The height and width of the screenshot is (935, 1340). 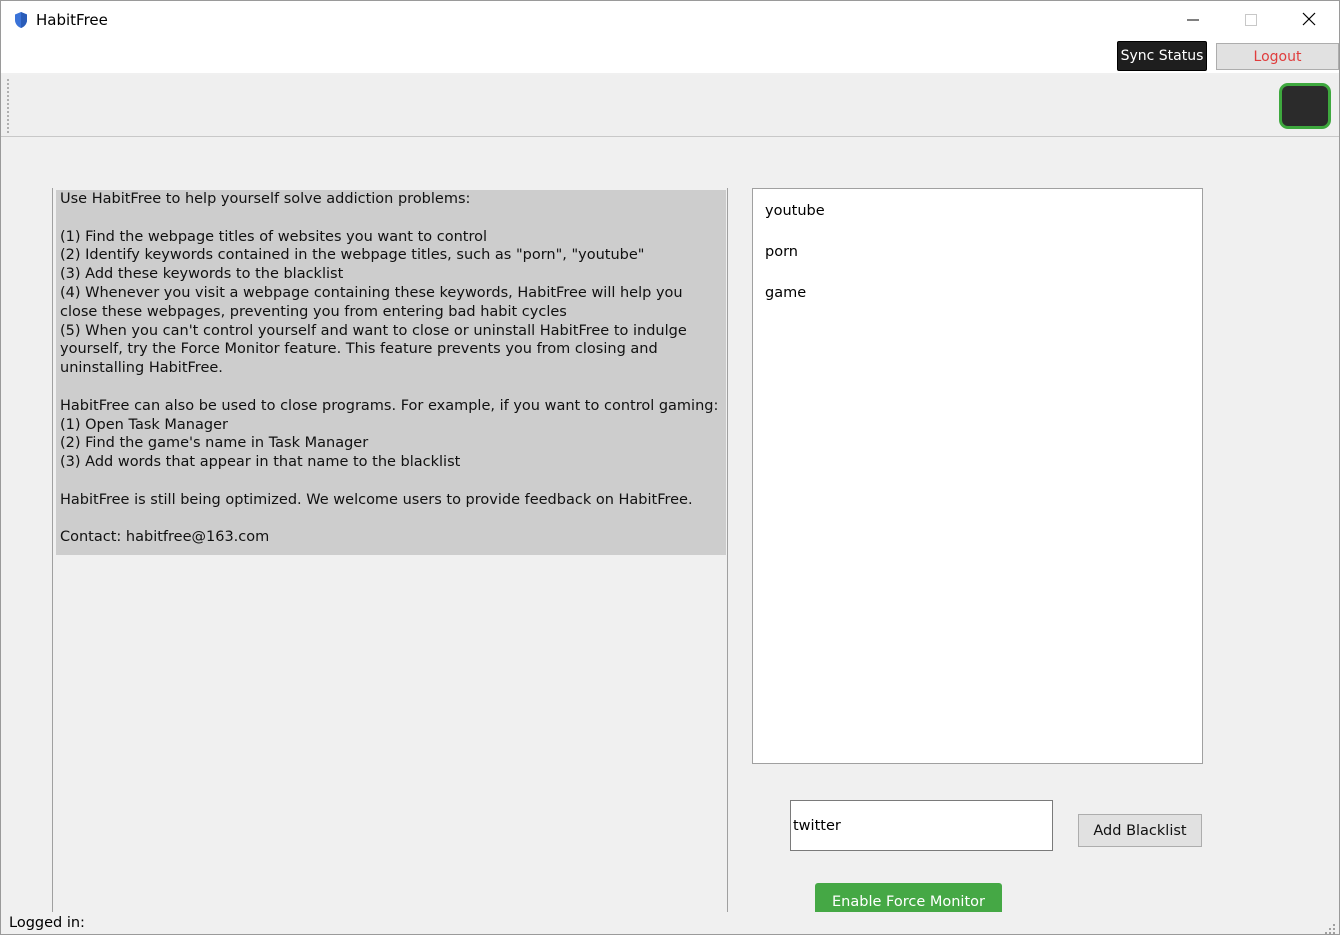 What do you see at coordinates (47, 923) in the screenshot?
I see `login-status: Logged in:` at bounding box center [47, 923].